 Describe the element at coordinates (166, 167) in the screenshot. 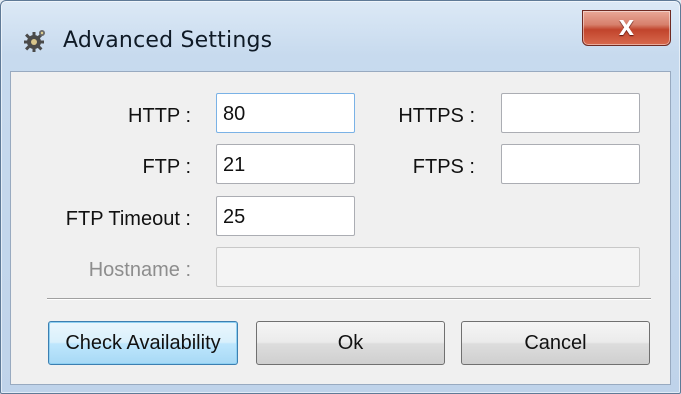

I see `ftp-label: FTP :` at that location.